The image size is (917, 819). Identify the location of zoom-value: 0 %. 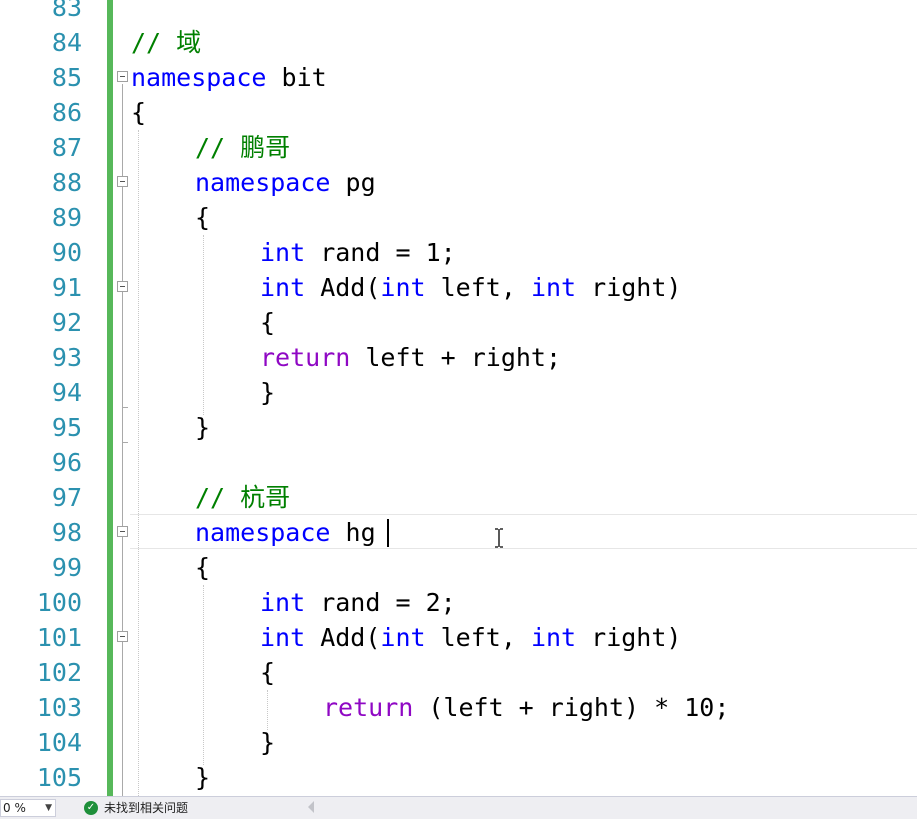
(14, 808).